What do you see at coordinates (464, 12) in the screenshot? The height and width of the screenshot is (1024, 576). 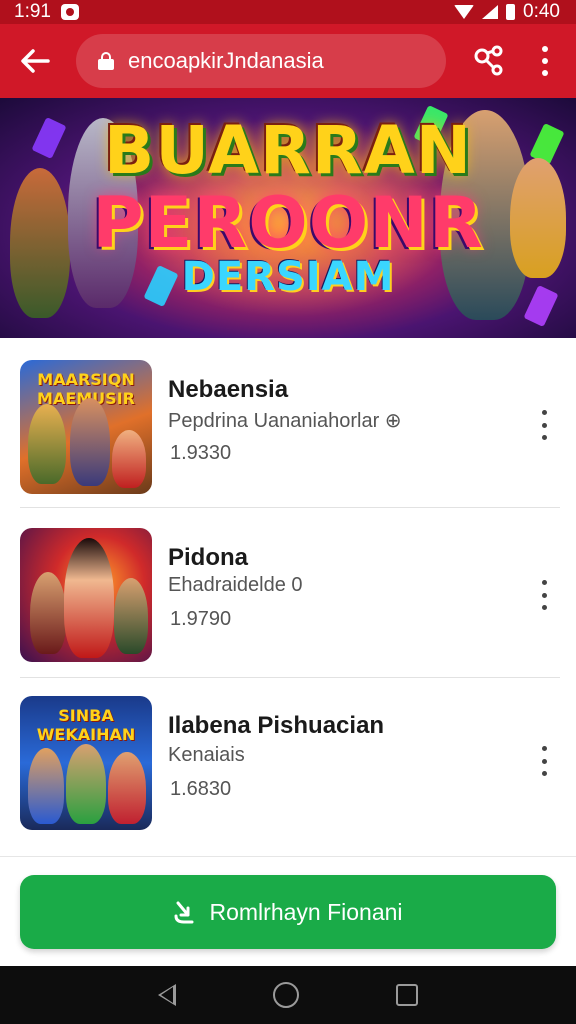 I see `wifi-icon` at bounding box center [464, 12].